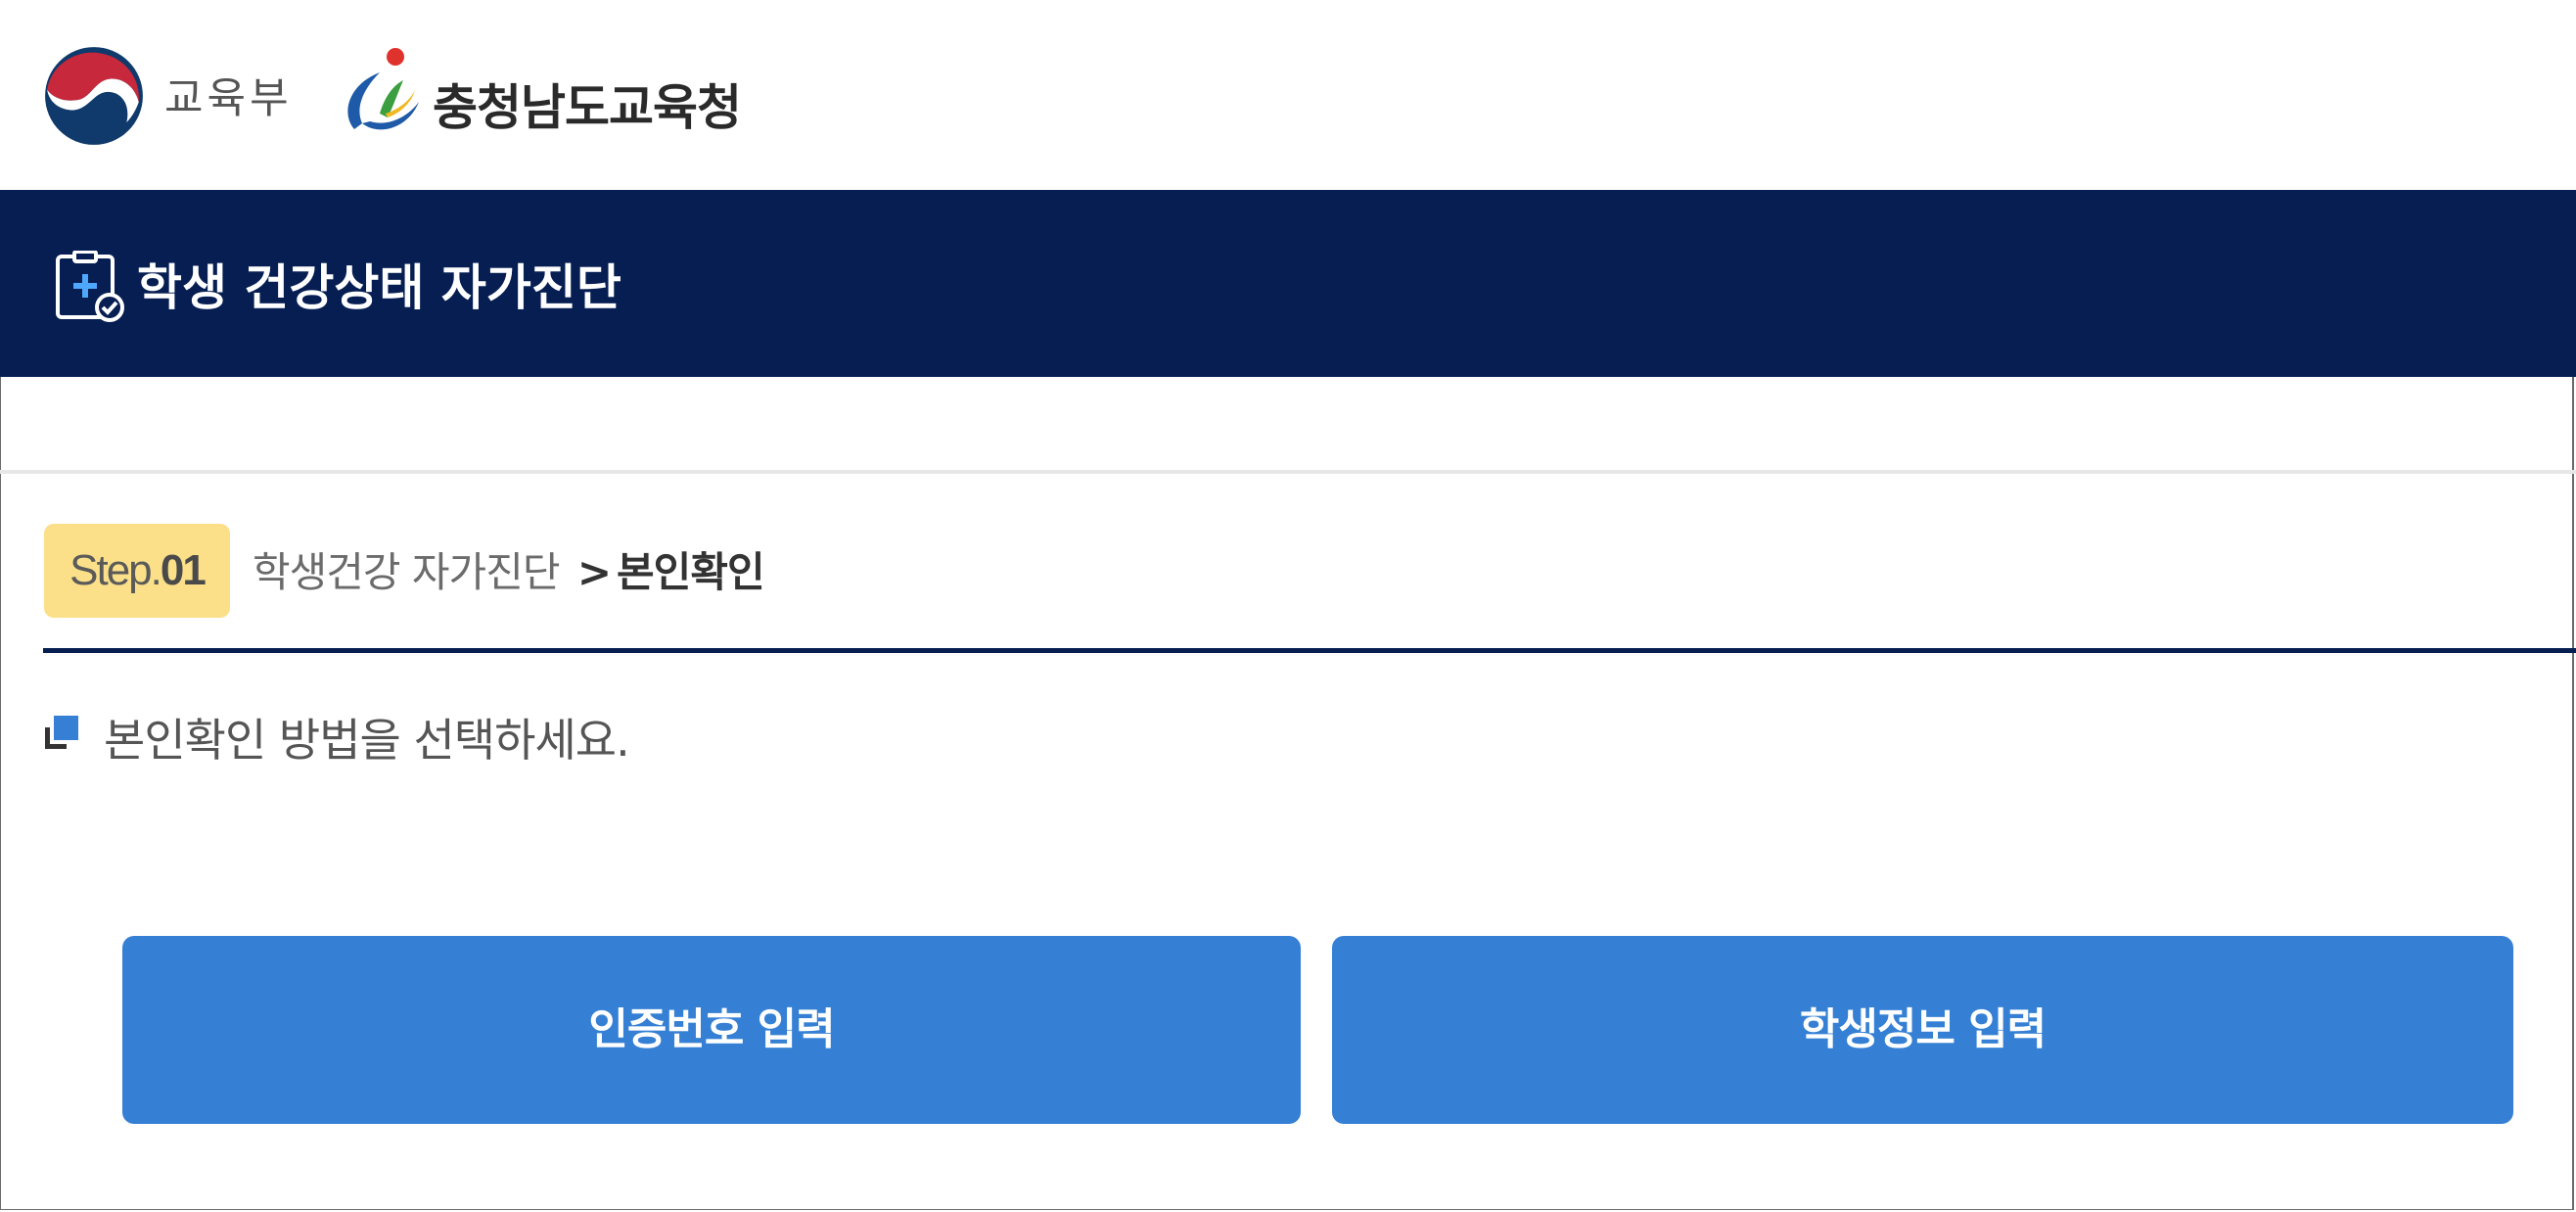 The image size is (2576, 1212). I want to click on step-badge-prefix: Step., so click(116, 570).